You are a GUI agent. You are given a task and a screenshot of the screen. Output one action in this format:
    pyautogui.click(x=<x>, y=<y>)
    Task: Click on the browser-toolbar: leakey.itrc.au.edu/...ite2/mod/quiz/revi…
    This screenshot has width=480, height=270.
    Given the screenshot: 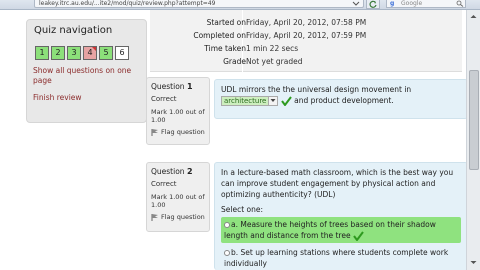 What is the action you would take?
    pyautogui.click(x=240, y=5)
    